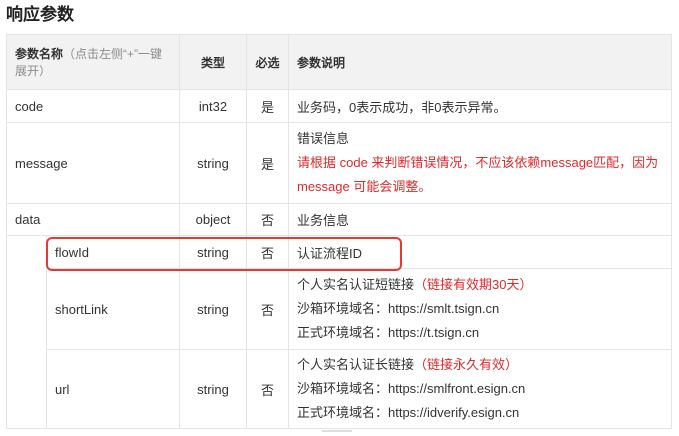 The height and width of the screenshot is (436, 679). Describe the element at coordinates (93, 219) in the screenshot. I see `param-name: data` at that location.